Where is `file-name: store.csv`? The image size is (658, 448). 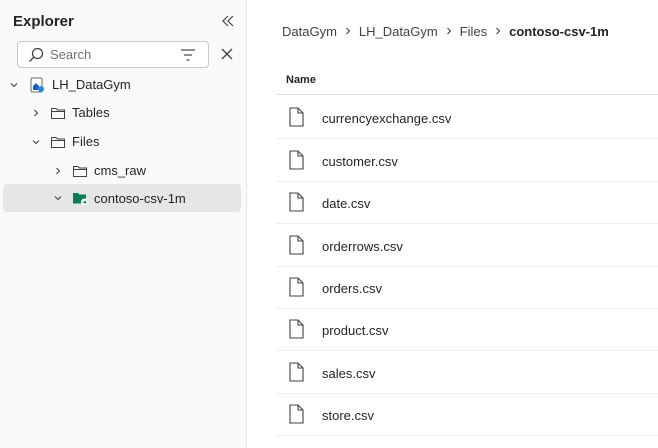
file-name: store.csv is located at coordinates (348, 415).